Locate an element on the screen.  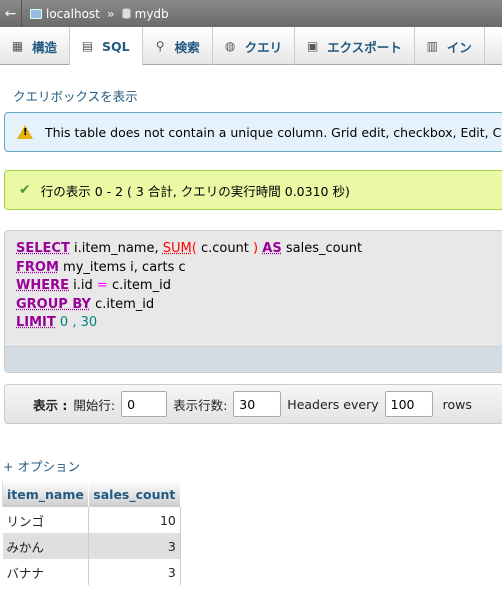
checkmark-icon: ✔ is located at coordinates (25, 190).